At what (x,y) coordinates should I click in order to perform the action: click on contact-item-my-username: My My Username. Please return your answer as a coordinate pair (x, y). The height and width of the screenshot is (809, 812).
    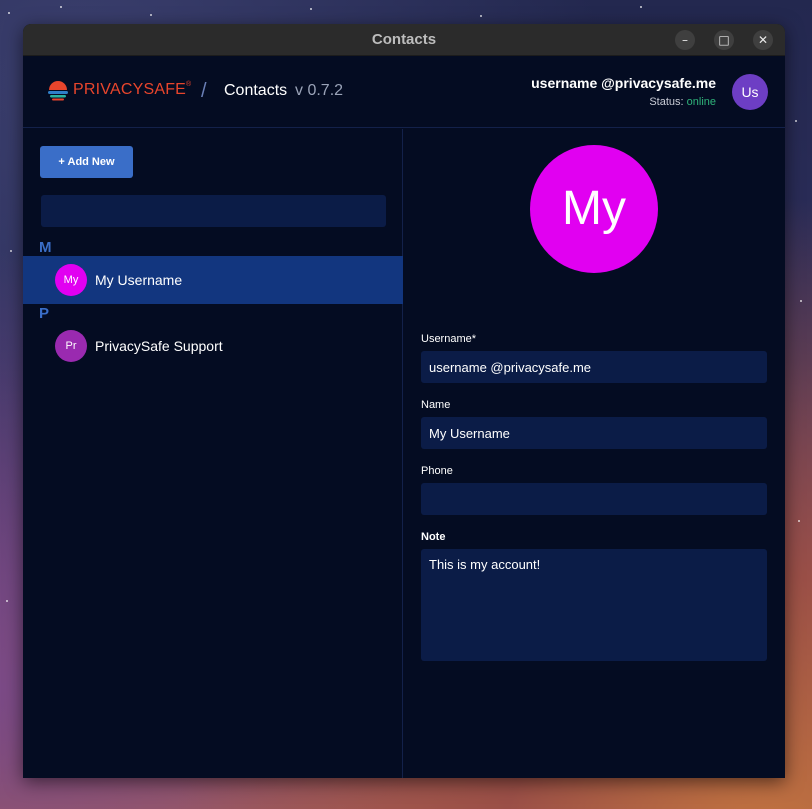
    Looking at the image, I should click on (213, 280).